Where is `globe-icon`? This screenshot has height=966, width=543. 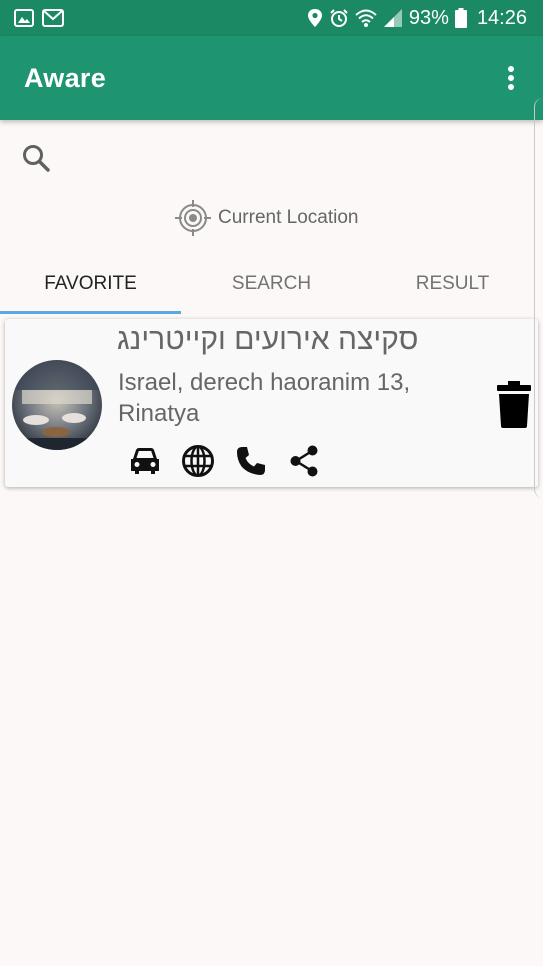 globe-icon is located at coordinates (198, 461).